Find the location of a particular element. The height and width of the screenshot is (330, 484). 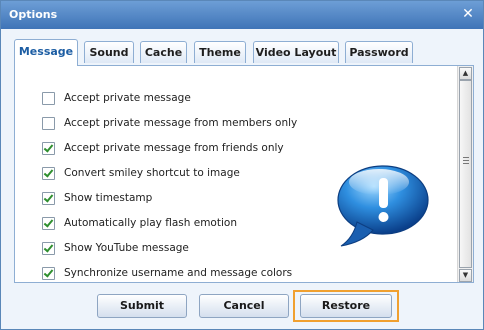

vertical-scrollbar: ▲ ▼ is located at coordinates (465, 174).